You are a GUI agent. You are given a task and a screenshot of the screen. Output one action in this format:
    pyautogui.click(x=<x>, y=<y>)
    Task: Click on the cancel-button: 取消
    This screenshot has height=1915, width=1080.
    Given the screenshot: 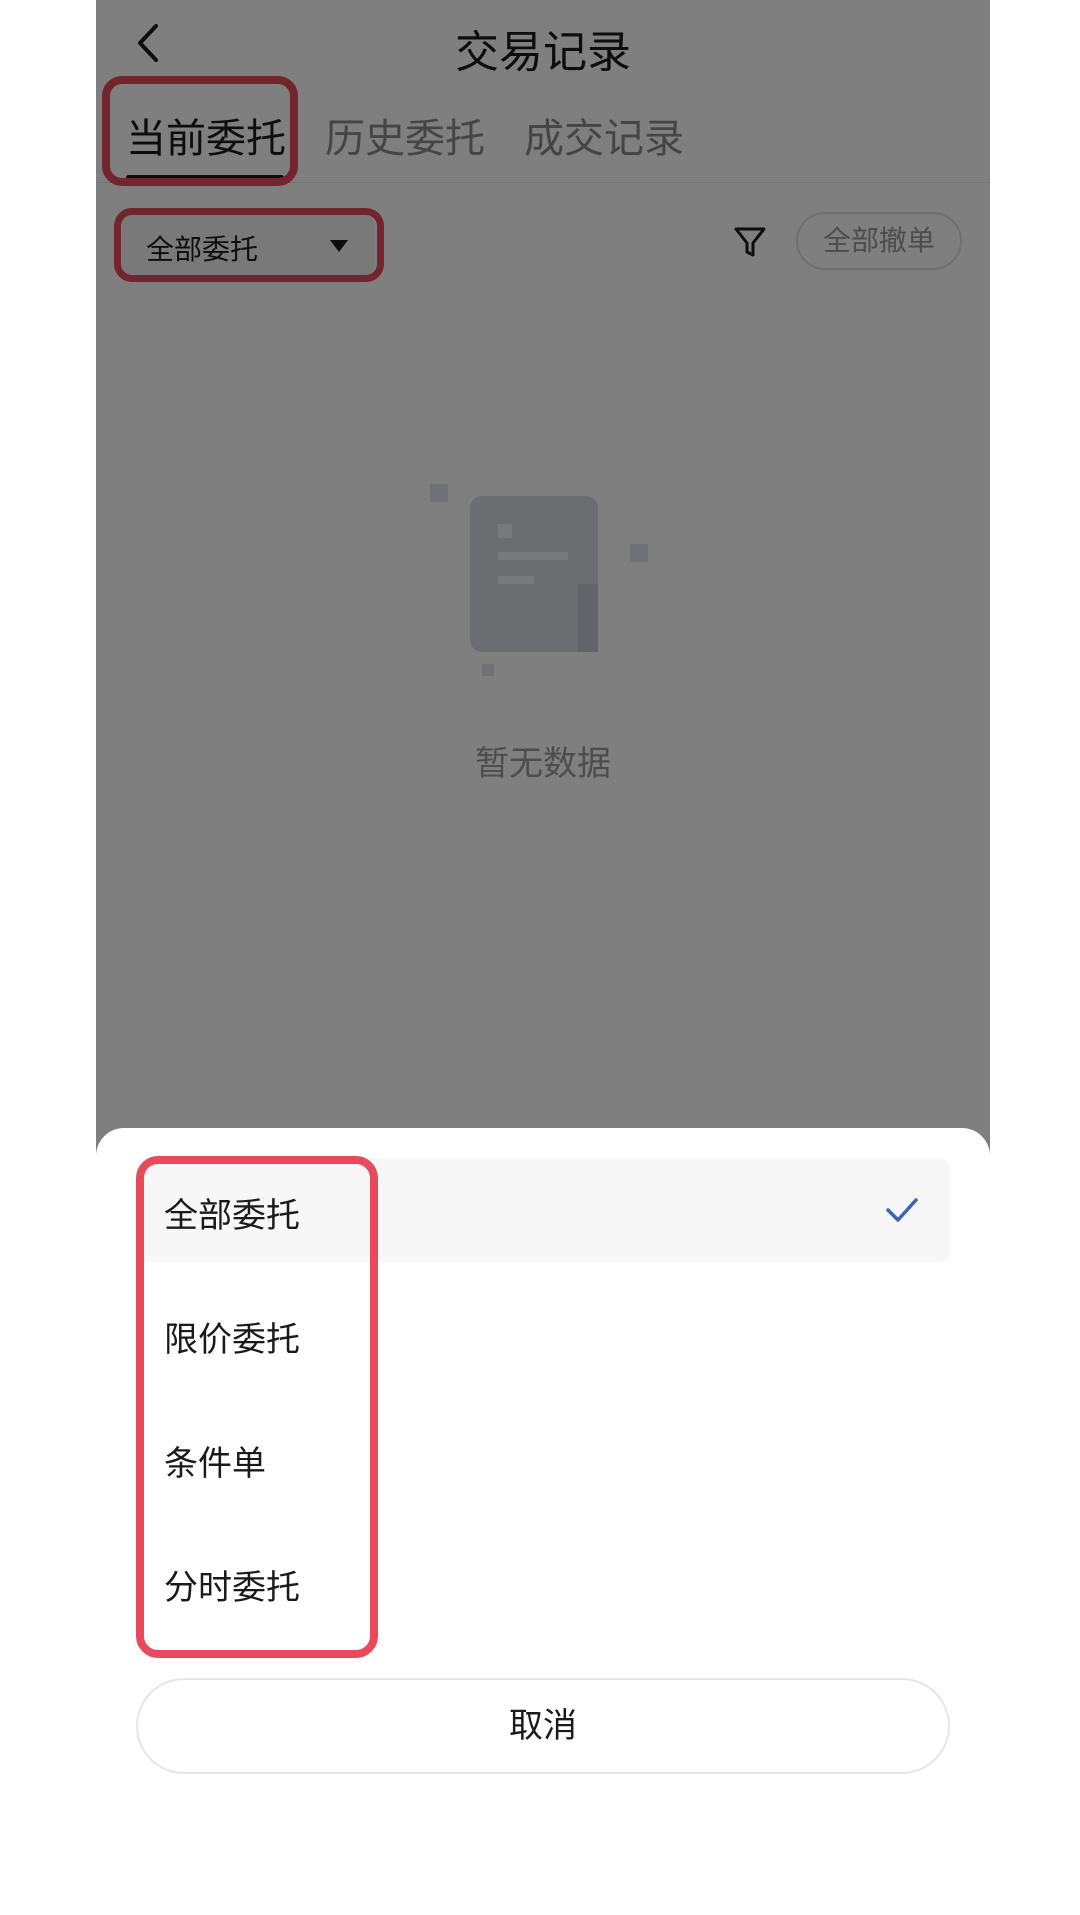 What is the action you would take?
    pyautogui.click(x=543, y=1726)
    